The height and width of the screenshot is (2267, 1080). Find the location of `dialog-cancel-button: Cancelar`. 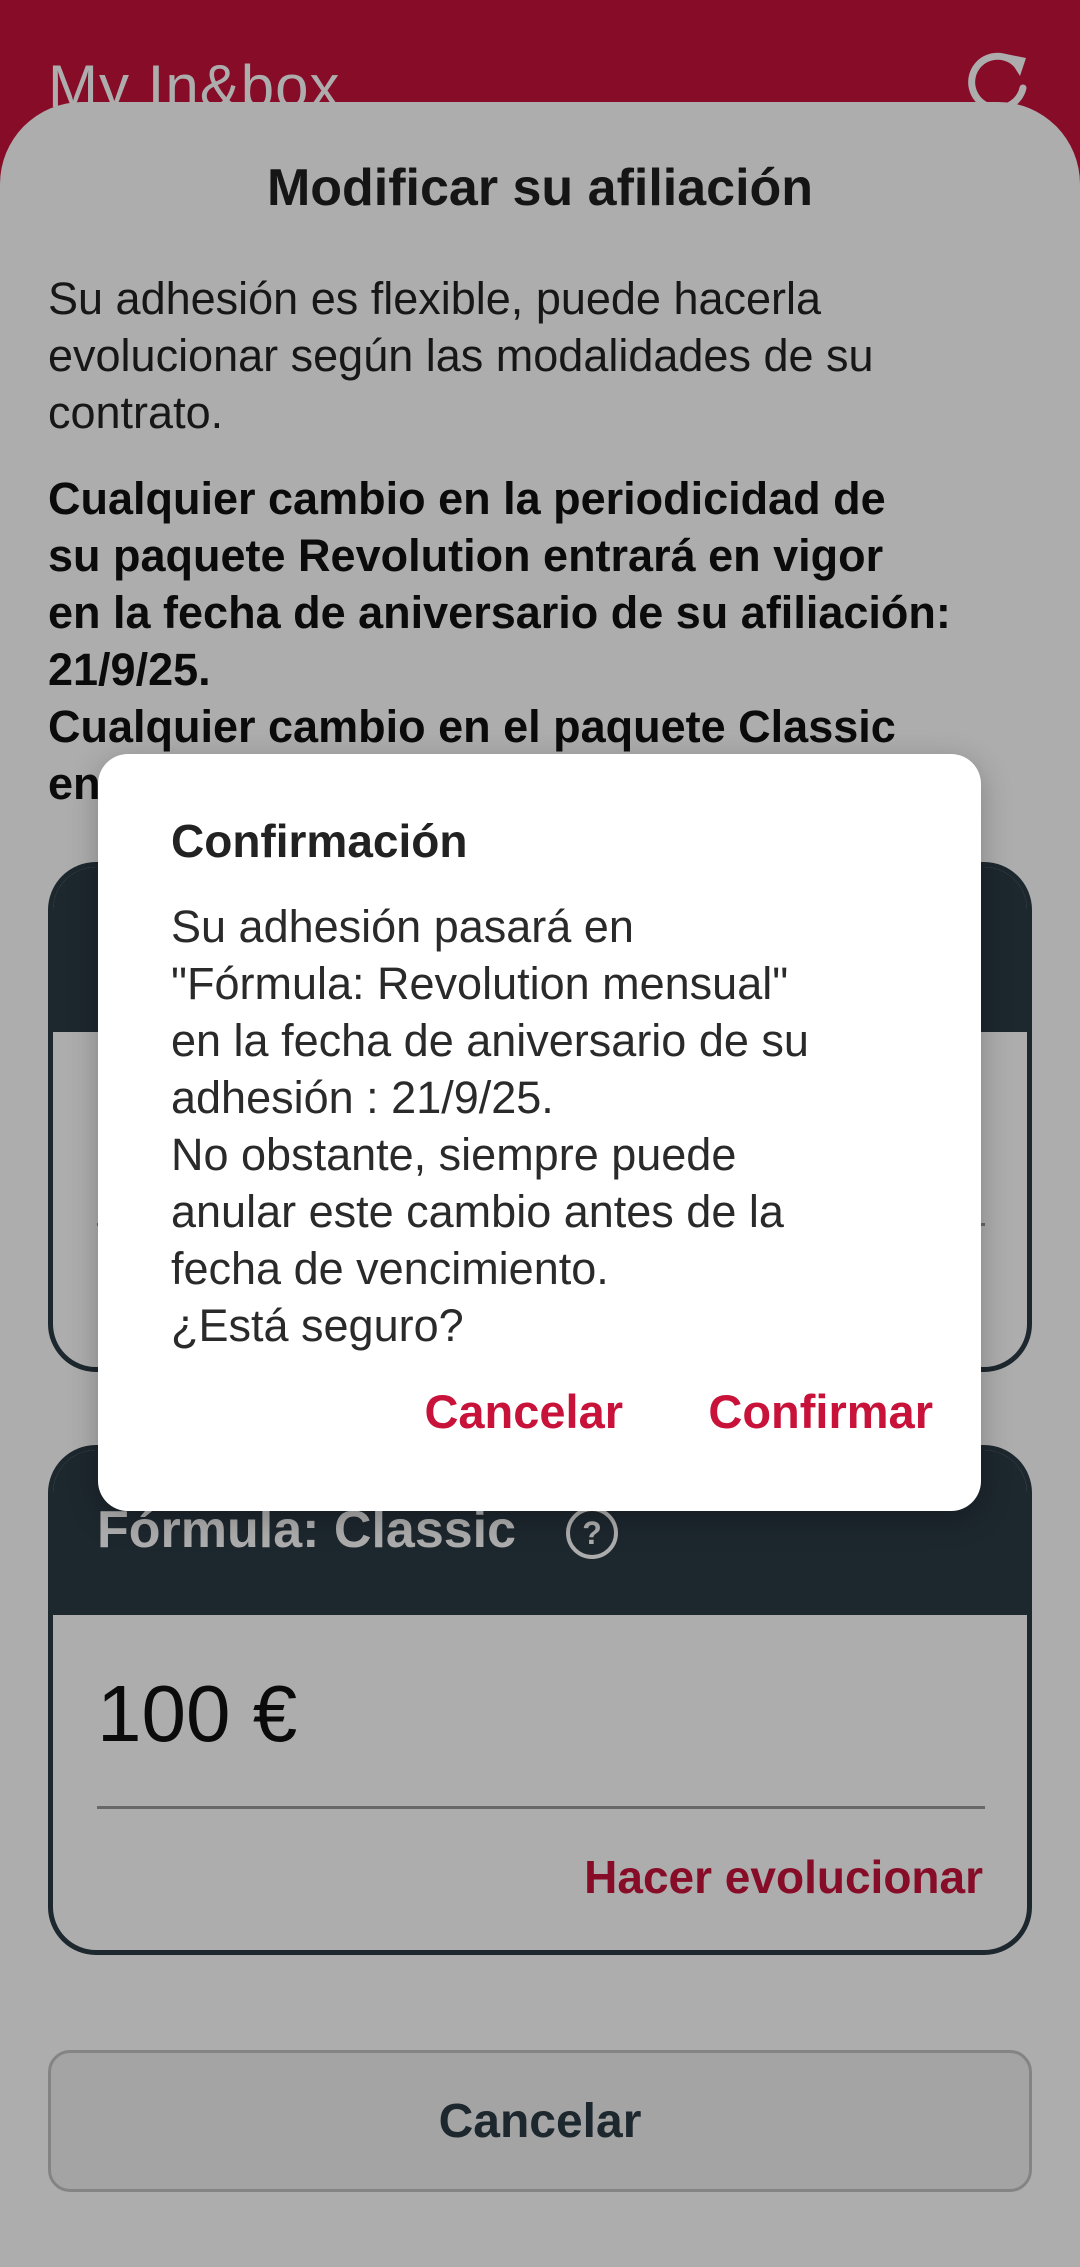

dialog-cancel-button: Cancelar is located at coordinates (523, 1411).